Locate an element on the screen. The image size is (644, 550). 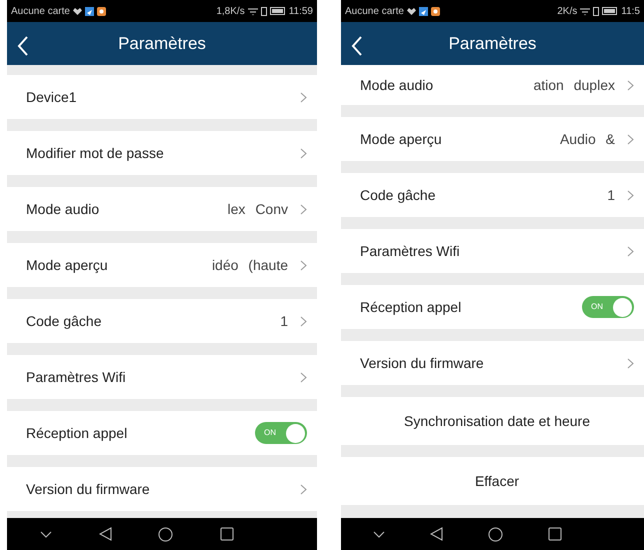
setting-value: idéo (haute is located at coordinates (250, 265).